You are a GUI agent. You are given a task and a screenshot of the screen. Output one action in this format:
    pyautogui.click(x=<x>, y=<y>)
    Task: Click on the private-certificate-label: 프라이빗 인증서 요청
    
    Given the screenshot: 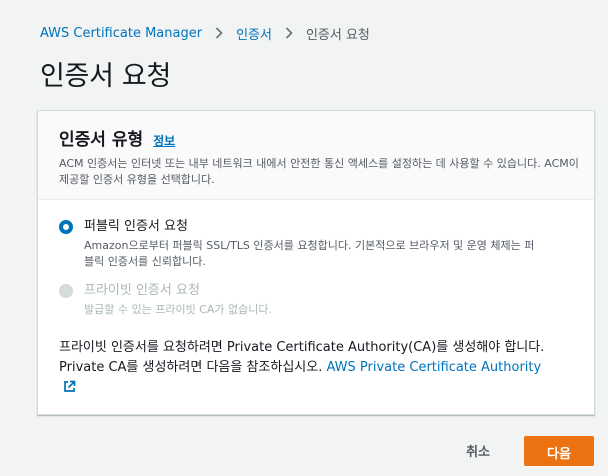 What is the action you would take?
    pyautogui.click(x=142, y=290)
    